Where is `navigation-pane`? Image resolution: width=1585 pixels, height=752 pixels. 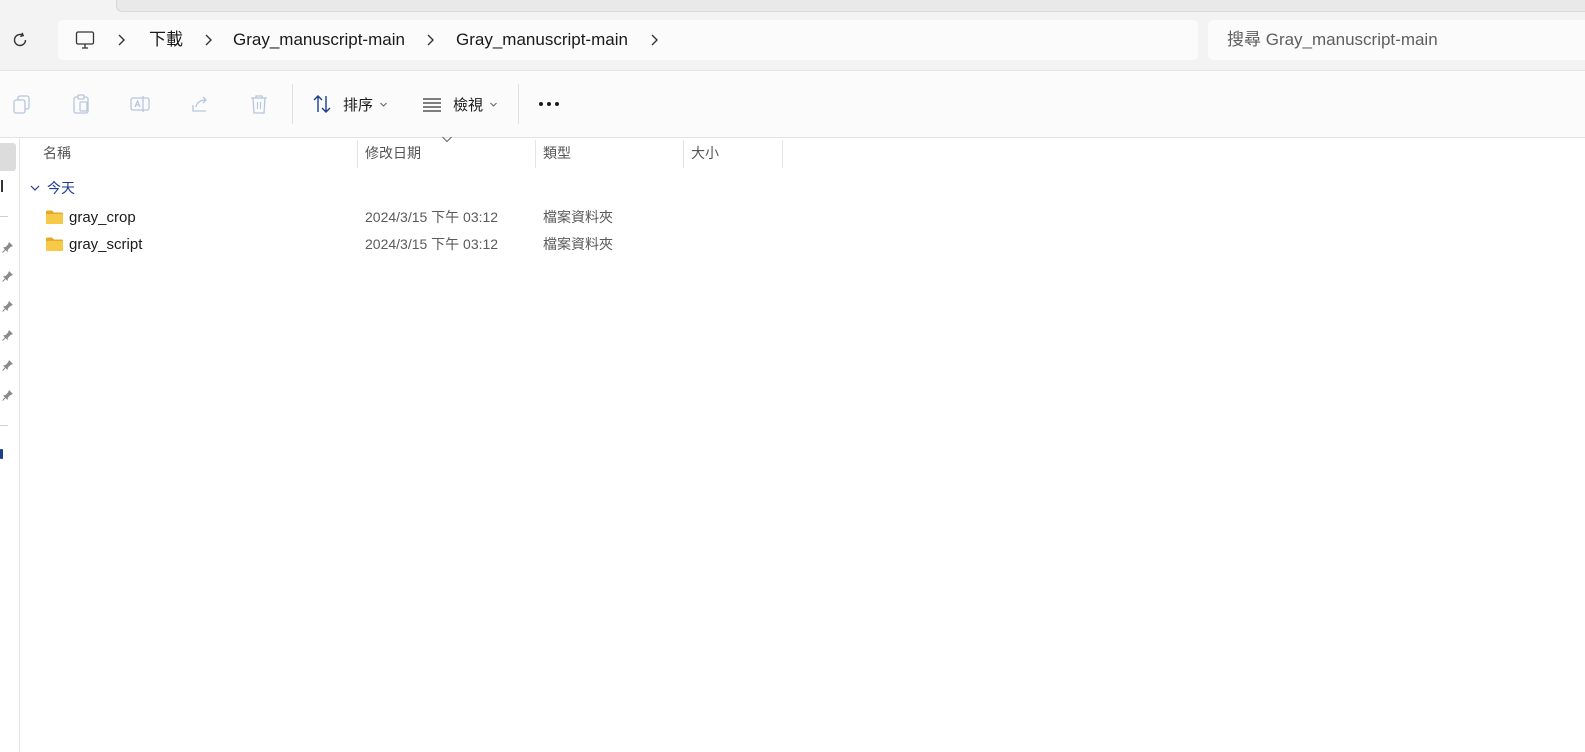
navigation-pane is located at coordinates (10, 445).